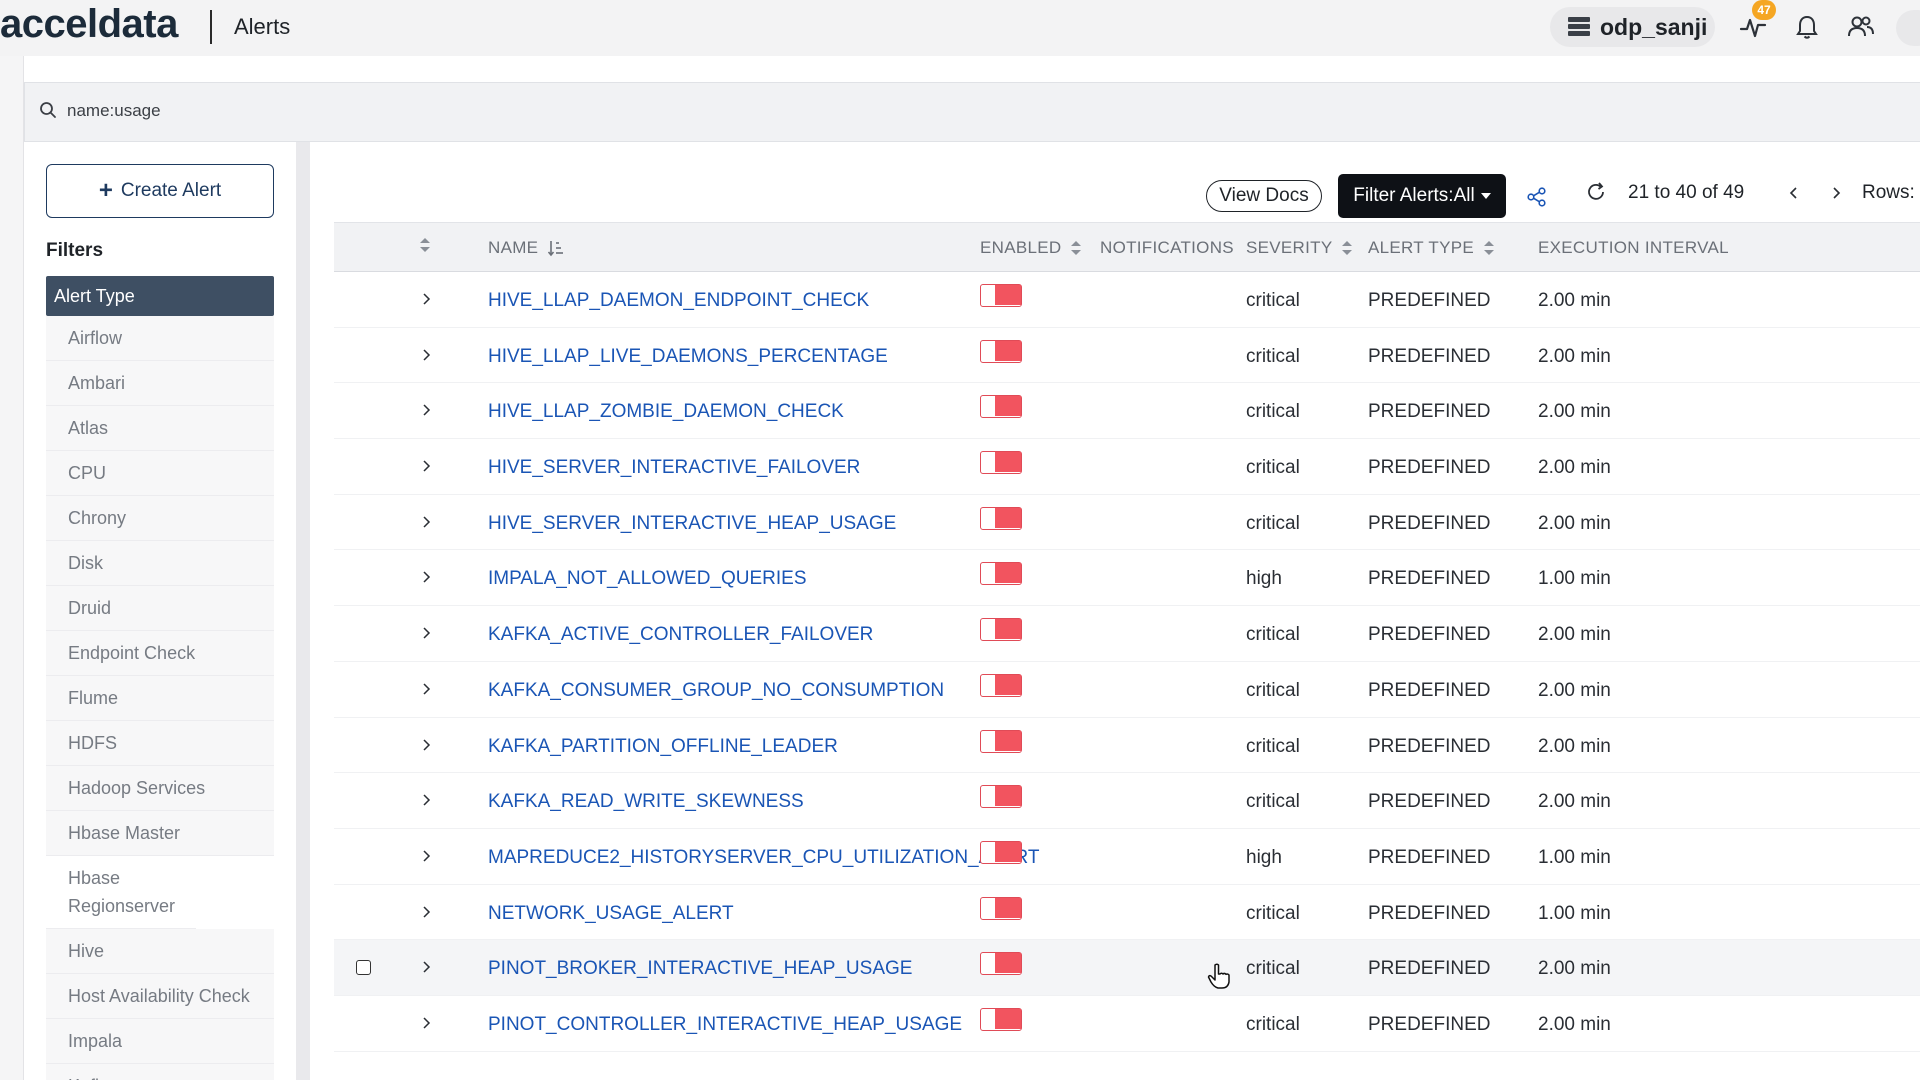 The image size is (1920, 1080). Describe the element at coordinates (1299, 248) in the screenshot. I see `column-header-severity: SEVERITY` at that location.